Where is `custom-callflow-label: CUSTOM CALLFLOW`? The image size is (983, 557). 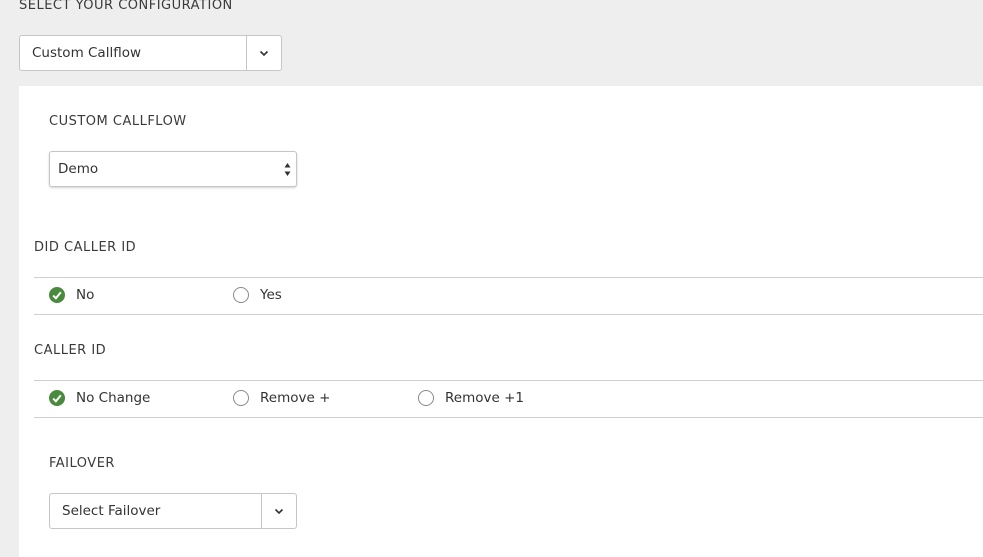 custom-callflow-label: CUSTOM CALLFLOW is located at coordinates (118, 121).